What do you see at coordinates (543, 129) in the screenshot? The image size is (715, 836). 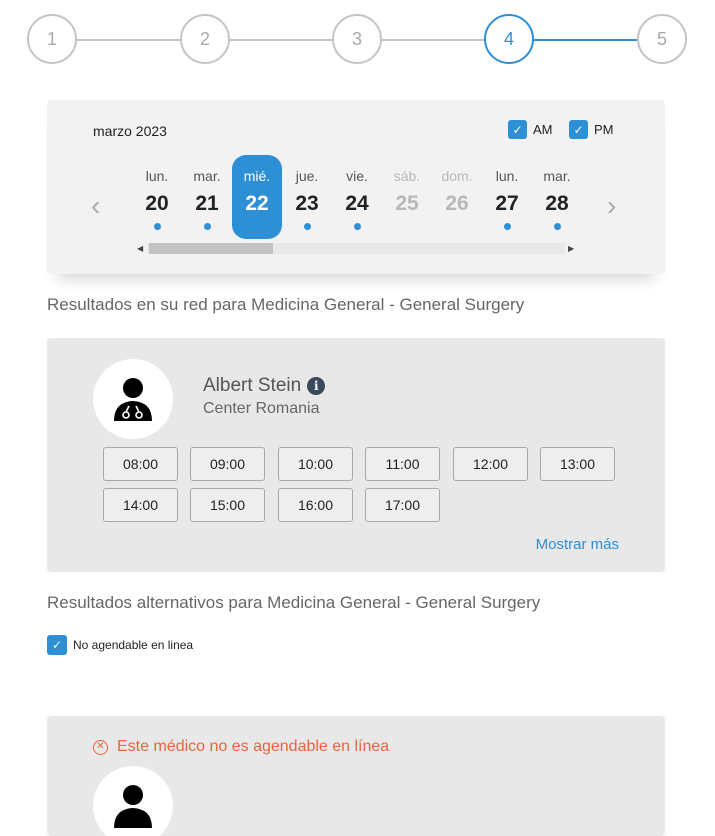 I see `am-label: AM` at bounding box center [543, 129].